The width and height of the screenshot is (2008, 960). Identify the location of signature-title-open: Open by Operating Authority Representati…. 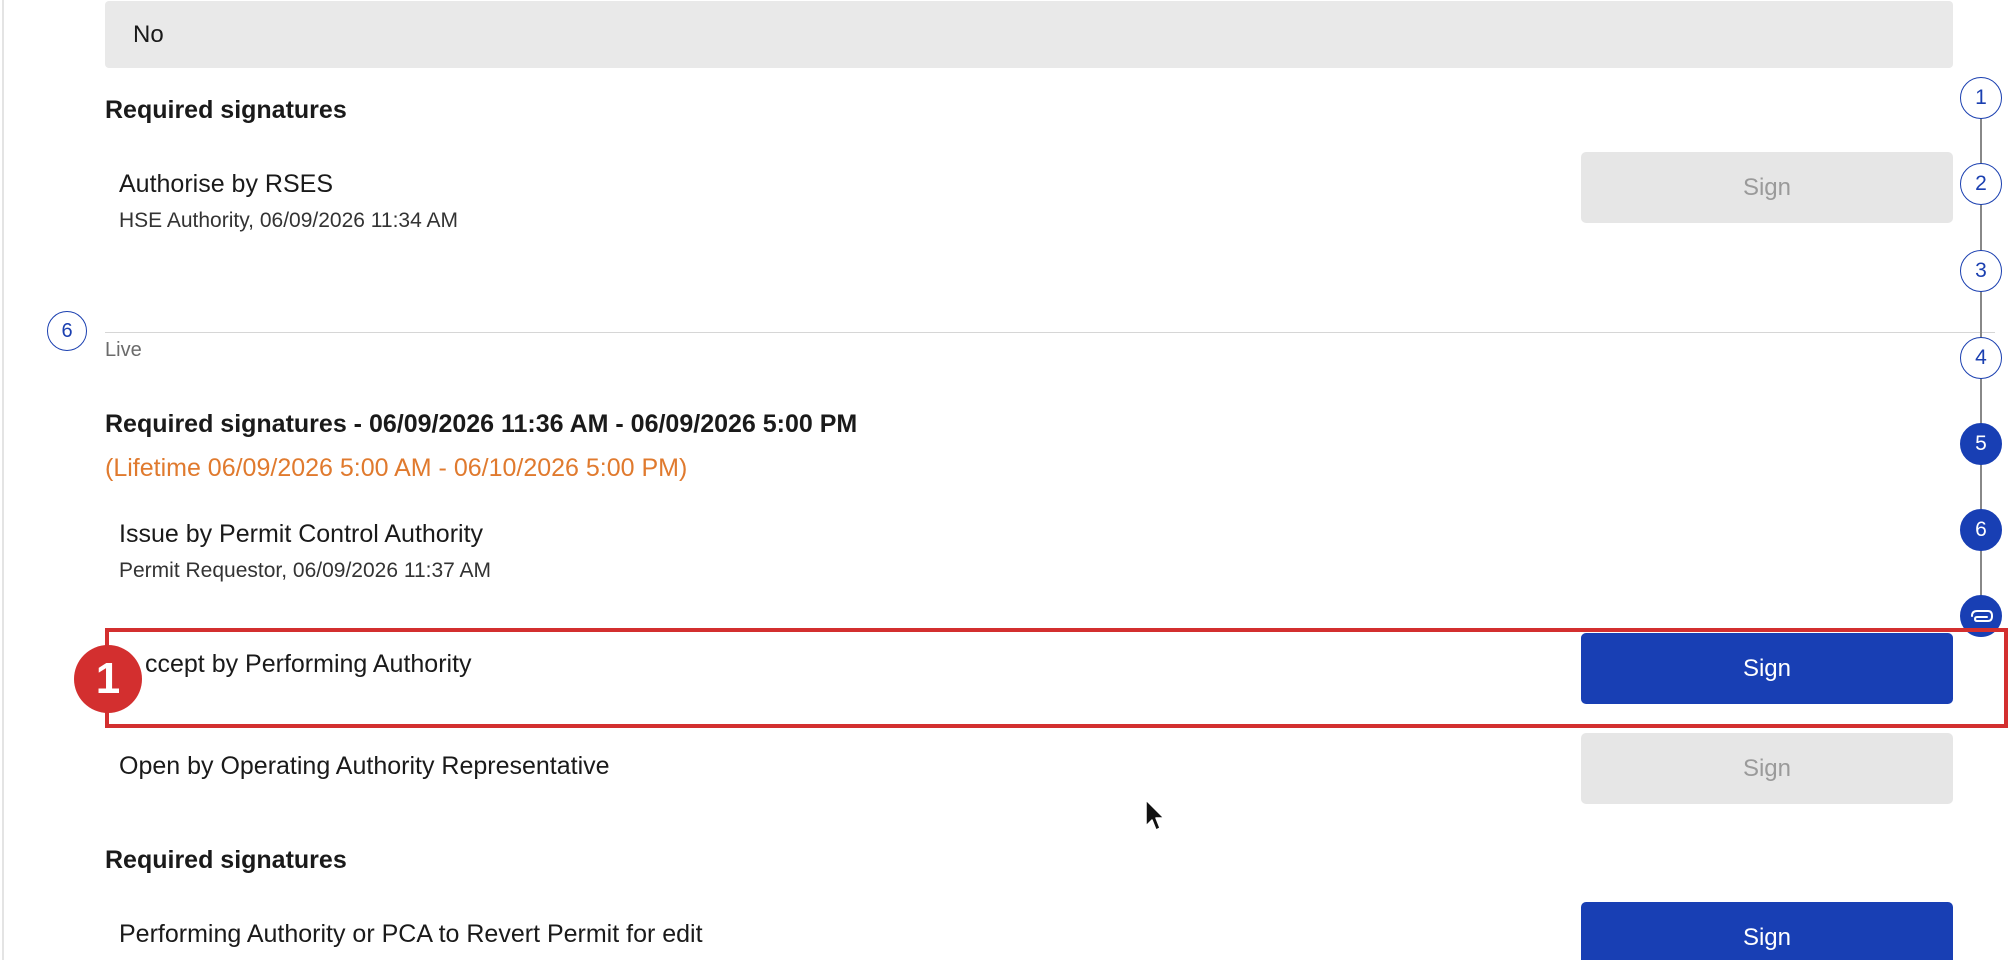
(364, 766).